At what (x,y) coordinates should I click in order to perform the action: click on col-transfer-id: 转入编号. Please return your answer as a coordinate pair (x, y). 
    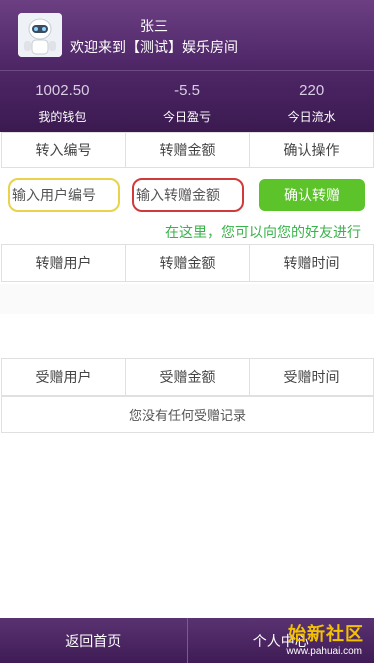
    Looking at the image, I should click on (63, 150).